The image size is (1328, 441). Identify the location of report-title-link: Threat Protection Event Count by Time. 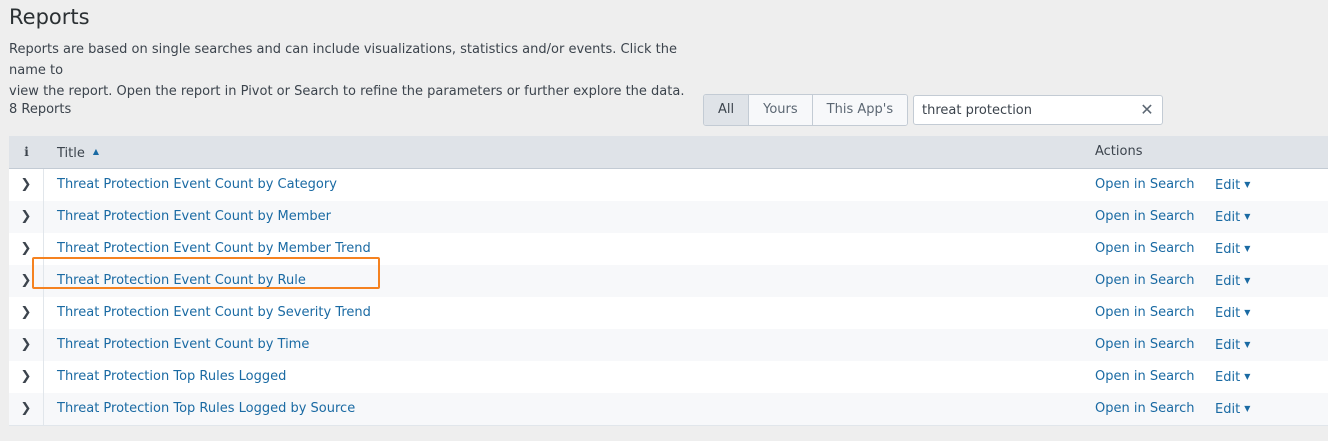
(183, 345).